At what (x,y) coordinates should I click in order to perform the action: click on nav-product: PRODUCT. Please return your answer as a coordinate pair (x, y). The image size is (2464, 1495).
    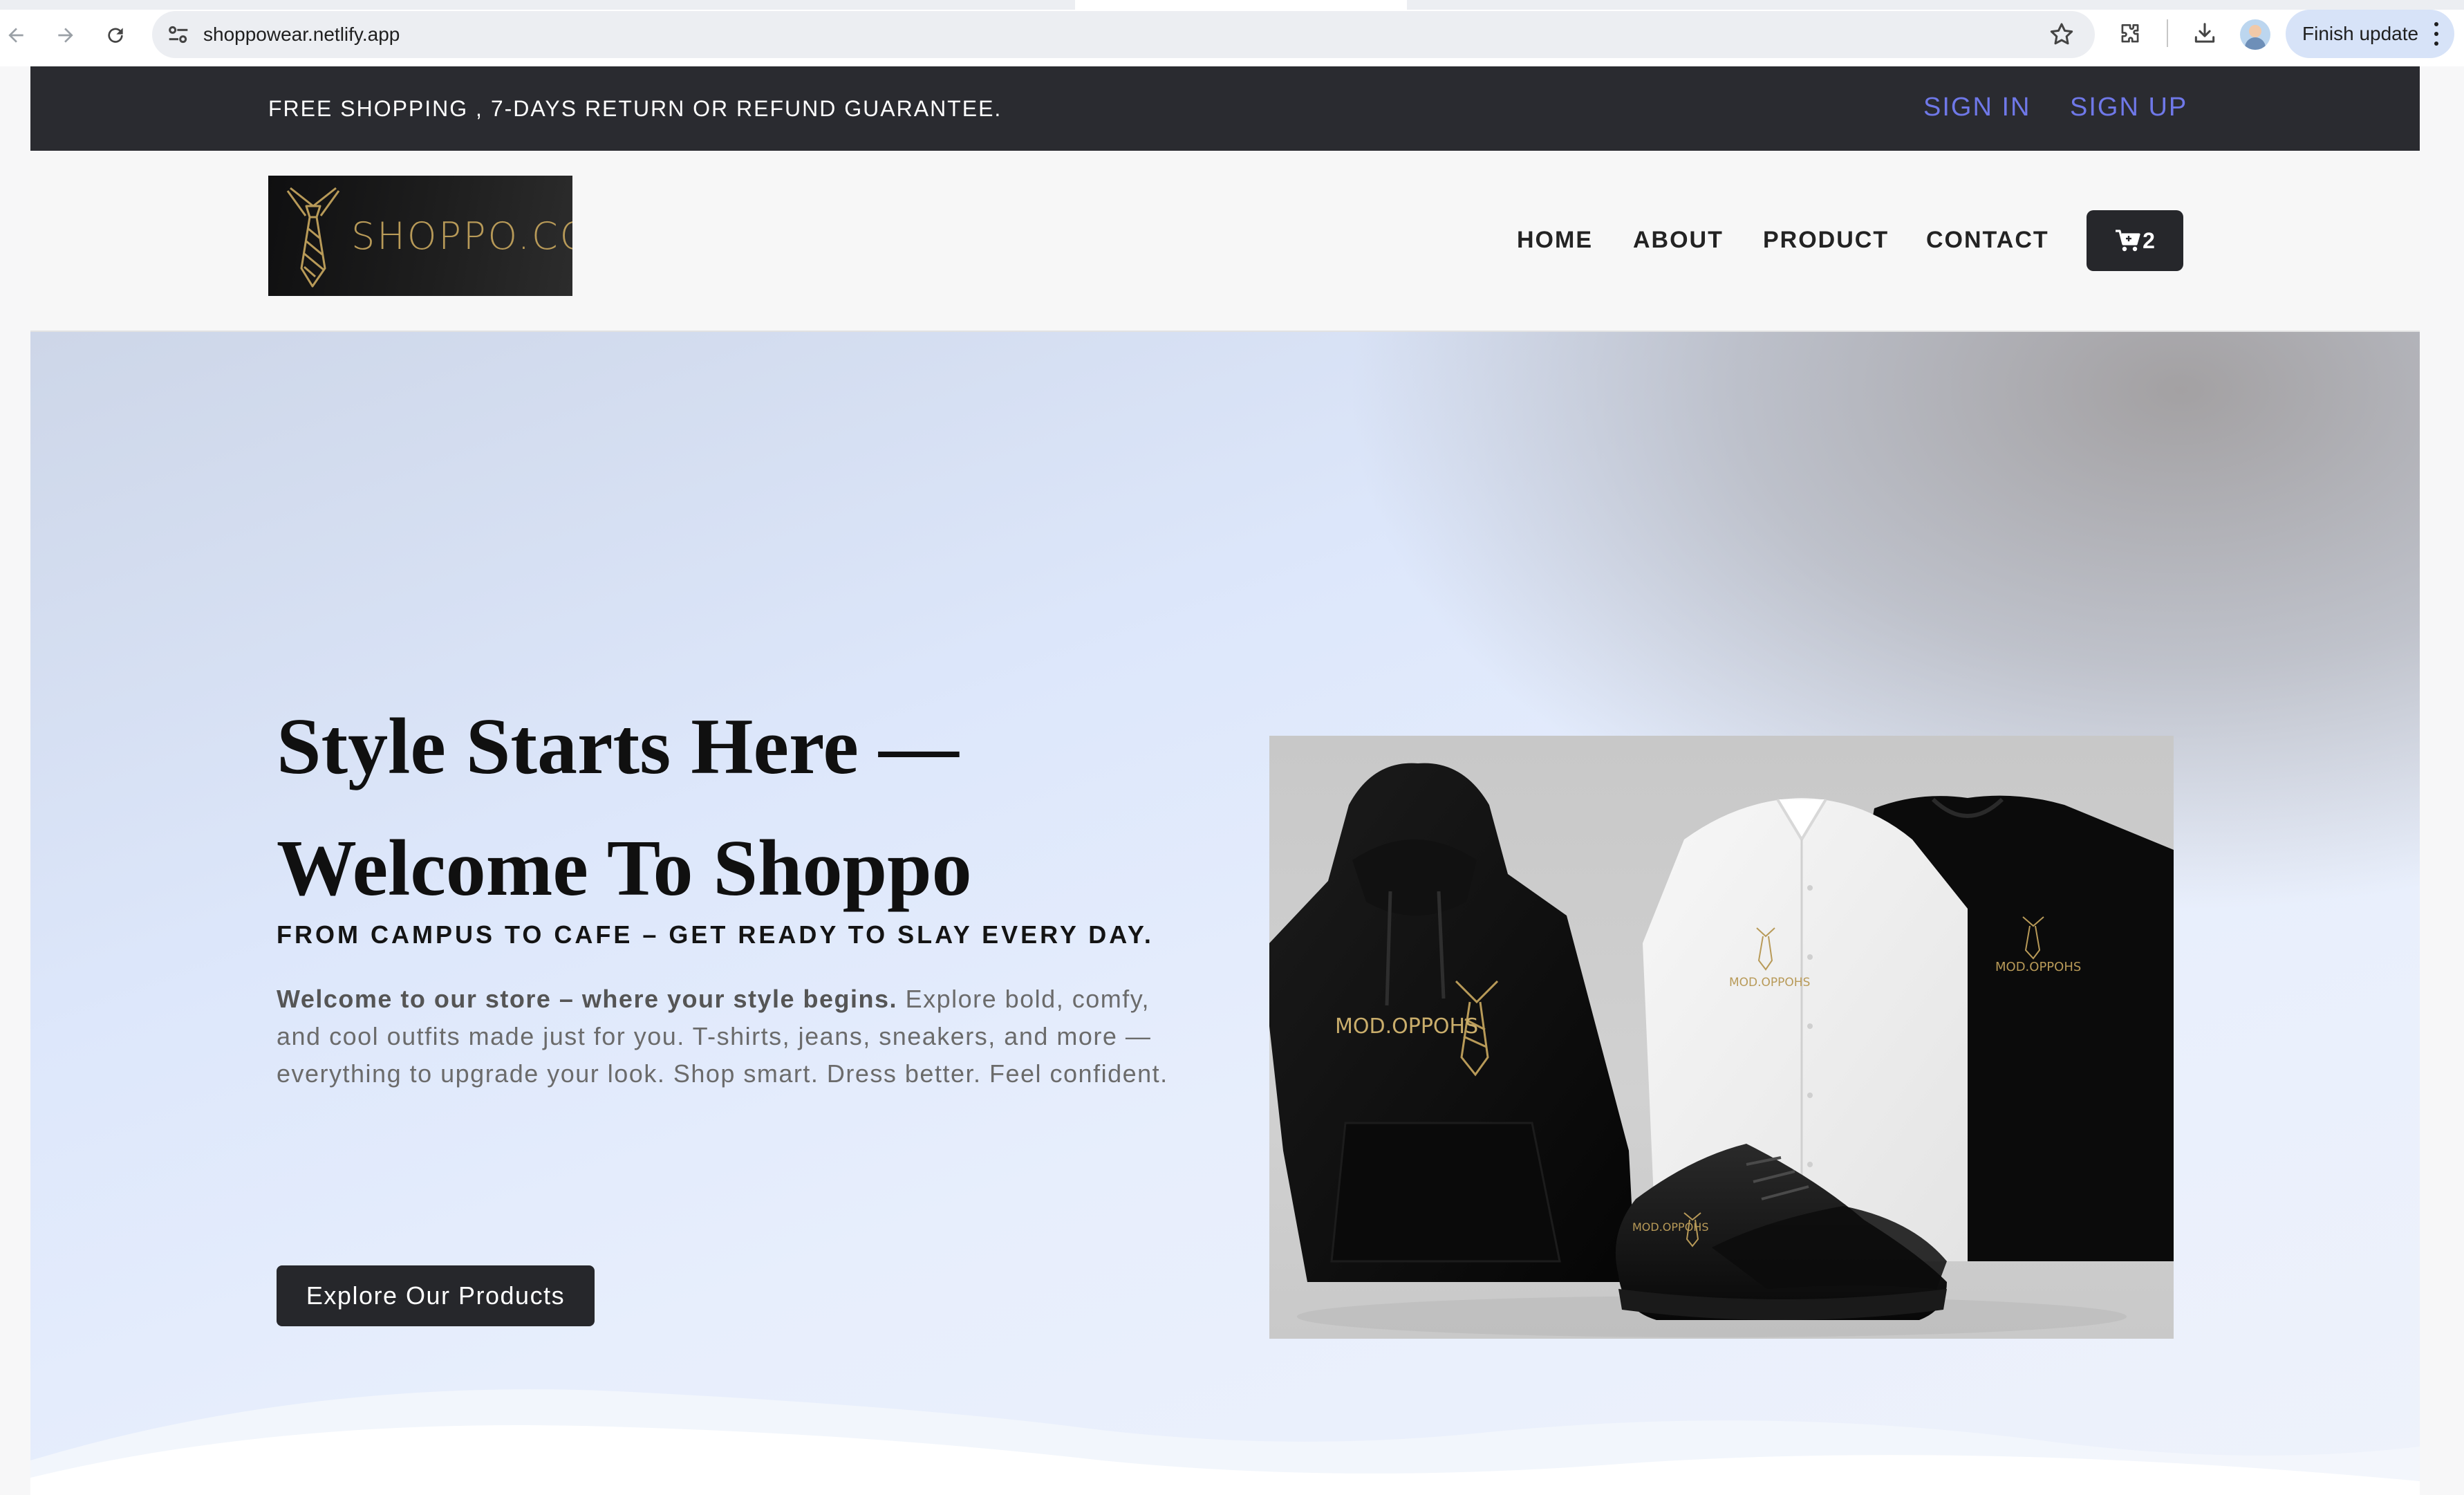
    Looking at the image, I should click on (1826, 240).